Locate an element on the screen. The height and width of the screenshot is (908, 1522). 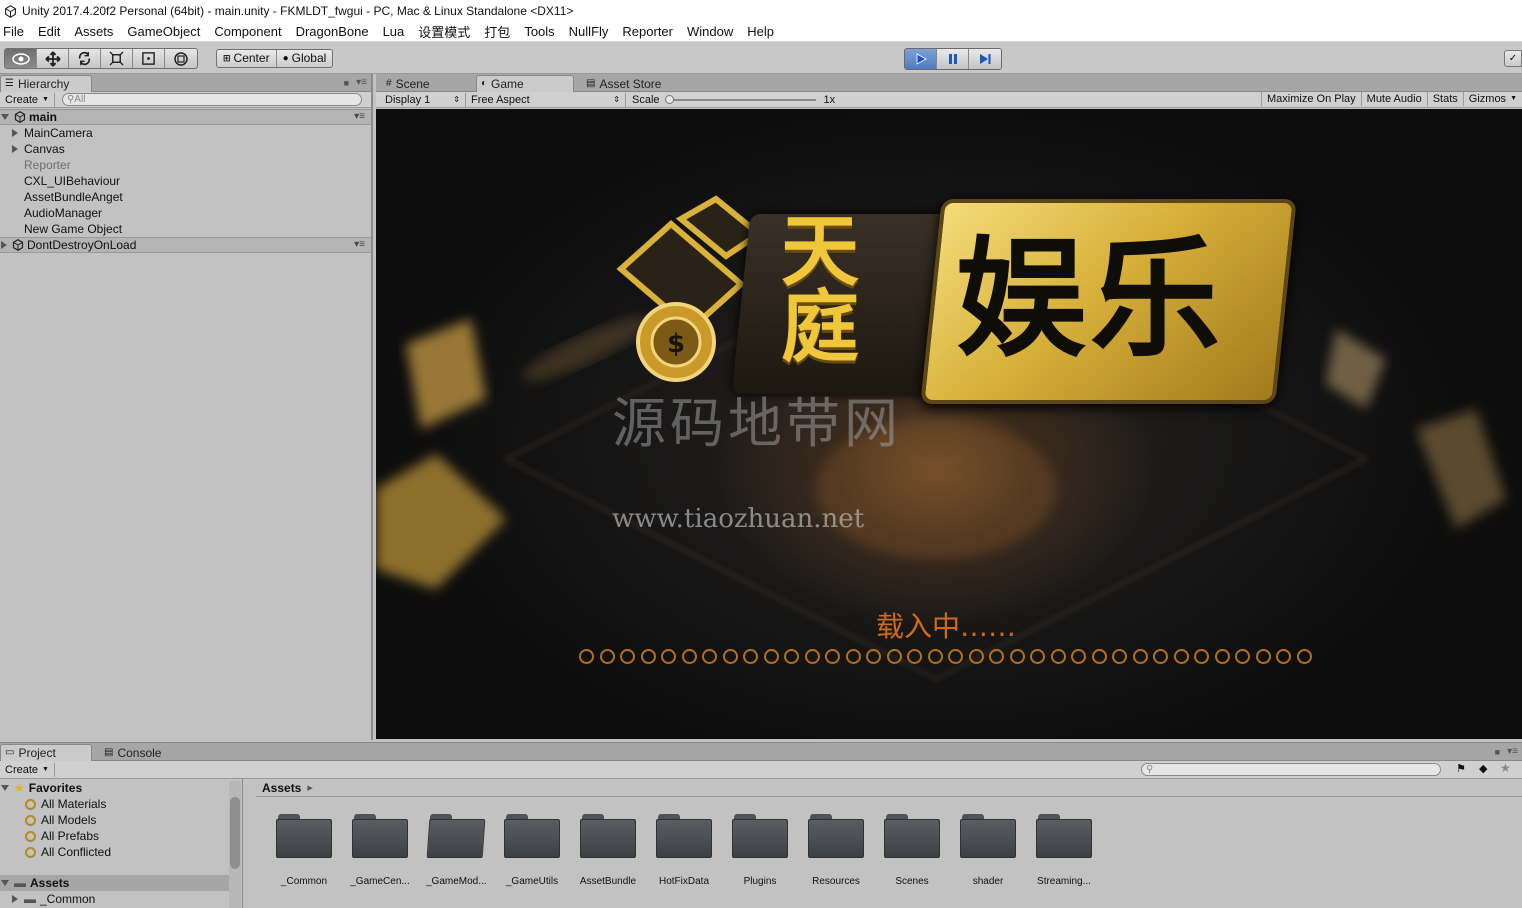
filter-by-label-icon: ◆ is located at coordinates (1483, 768).